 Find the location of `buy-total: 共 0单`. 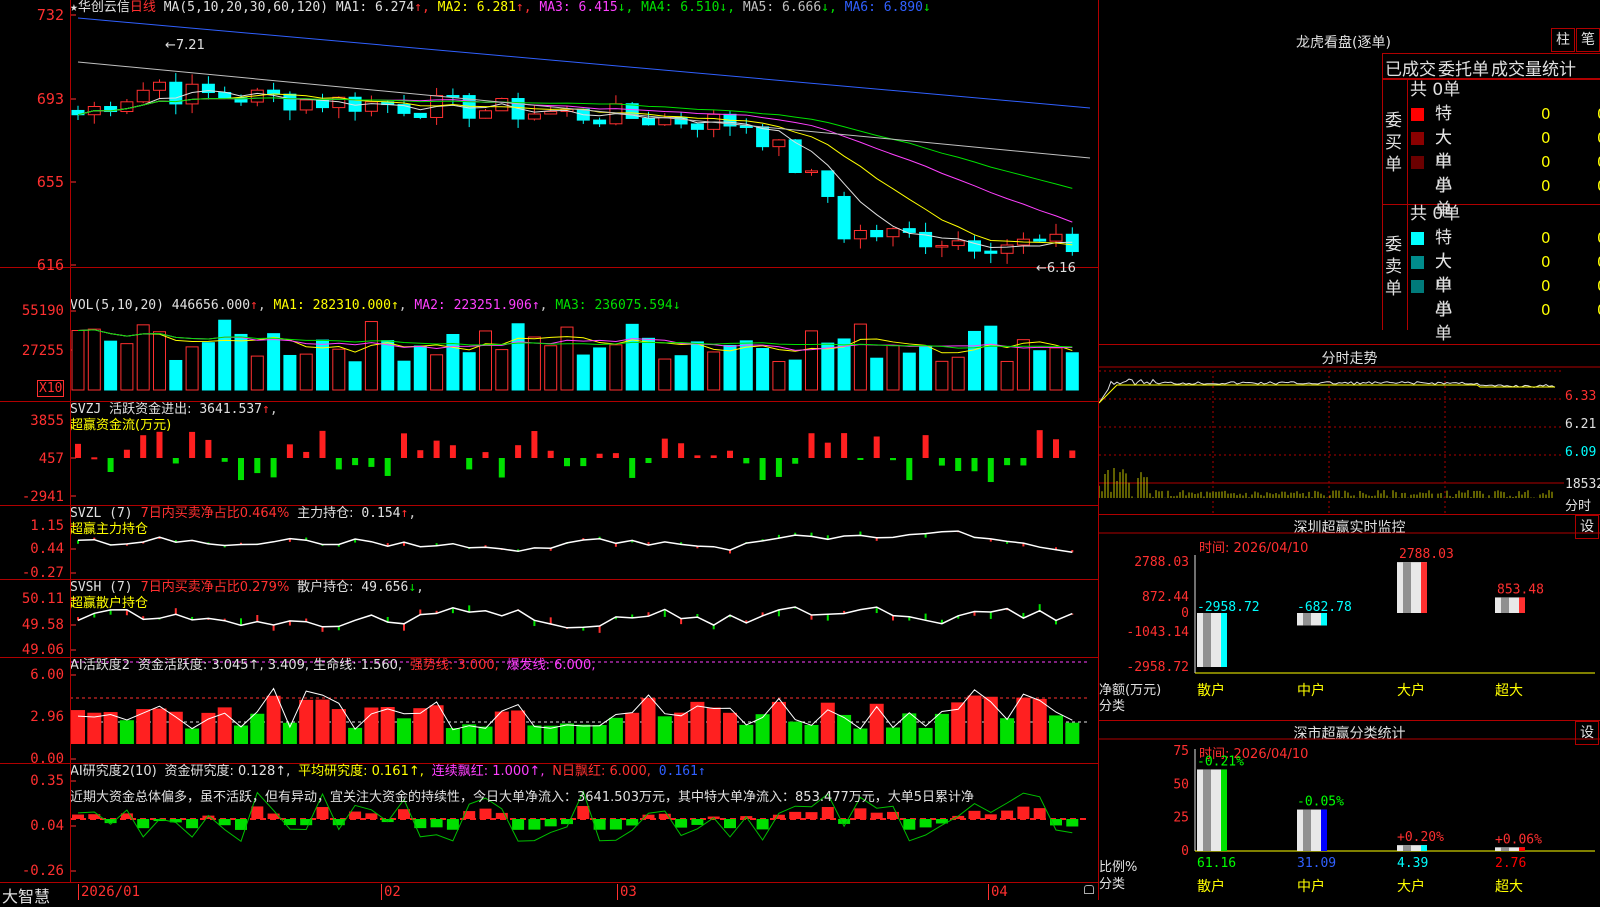

buy-total: 共 0单 is located at coordinates (1435, 90).